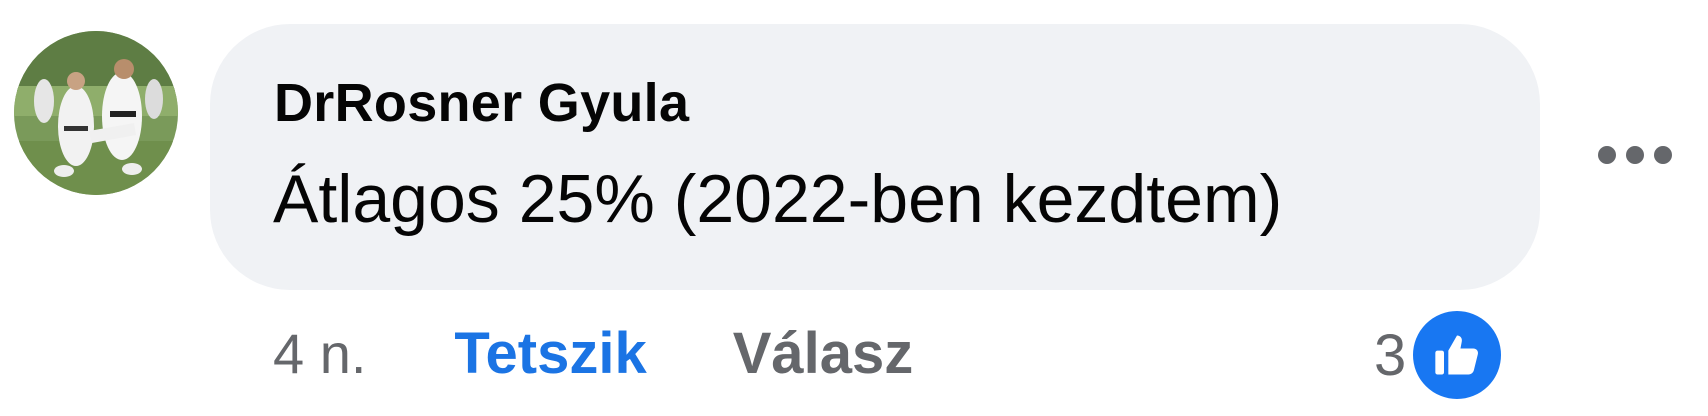  Describe the element at coordinates (823, 353) in the screenshot. I see `reply-button: Válasz` at that location.